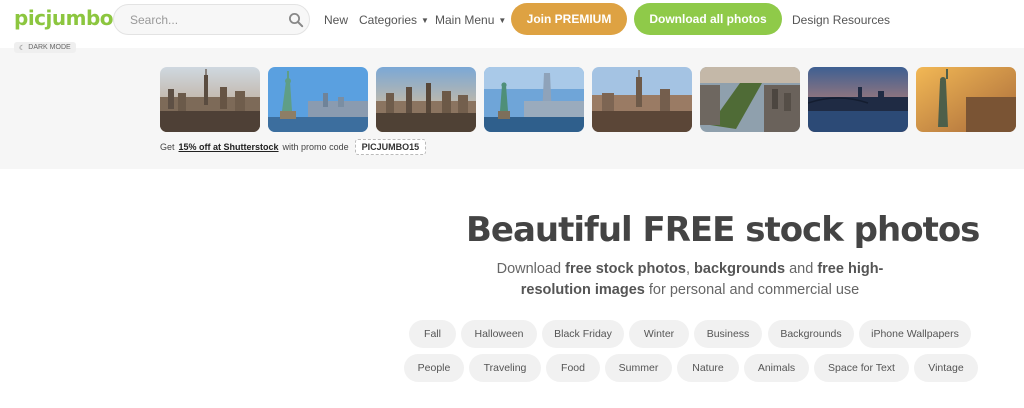 Image resolution: width=1024 pixels, height=408 pixels. What do you see at coordinates (465, 20) in the screenshot?
I see `nav-main-menu-label: Main Menu` at bounding box center [465, 20].